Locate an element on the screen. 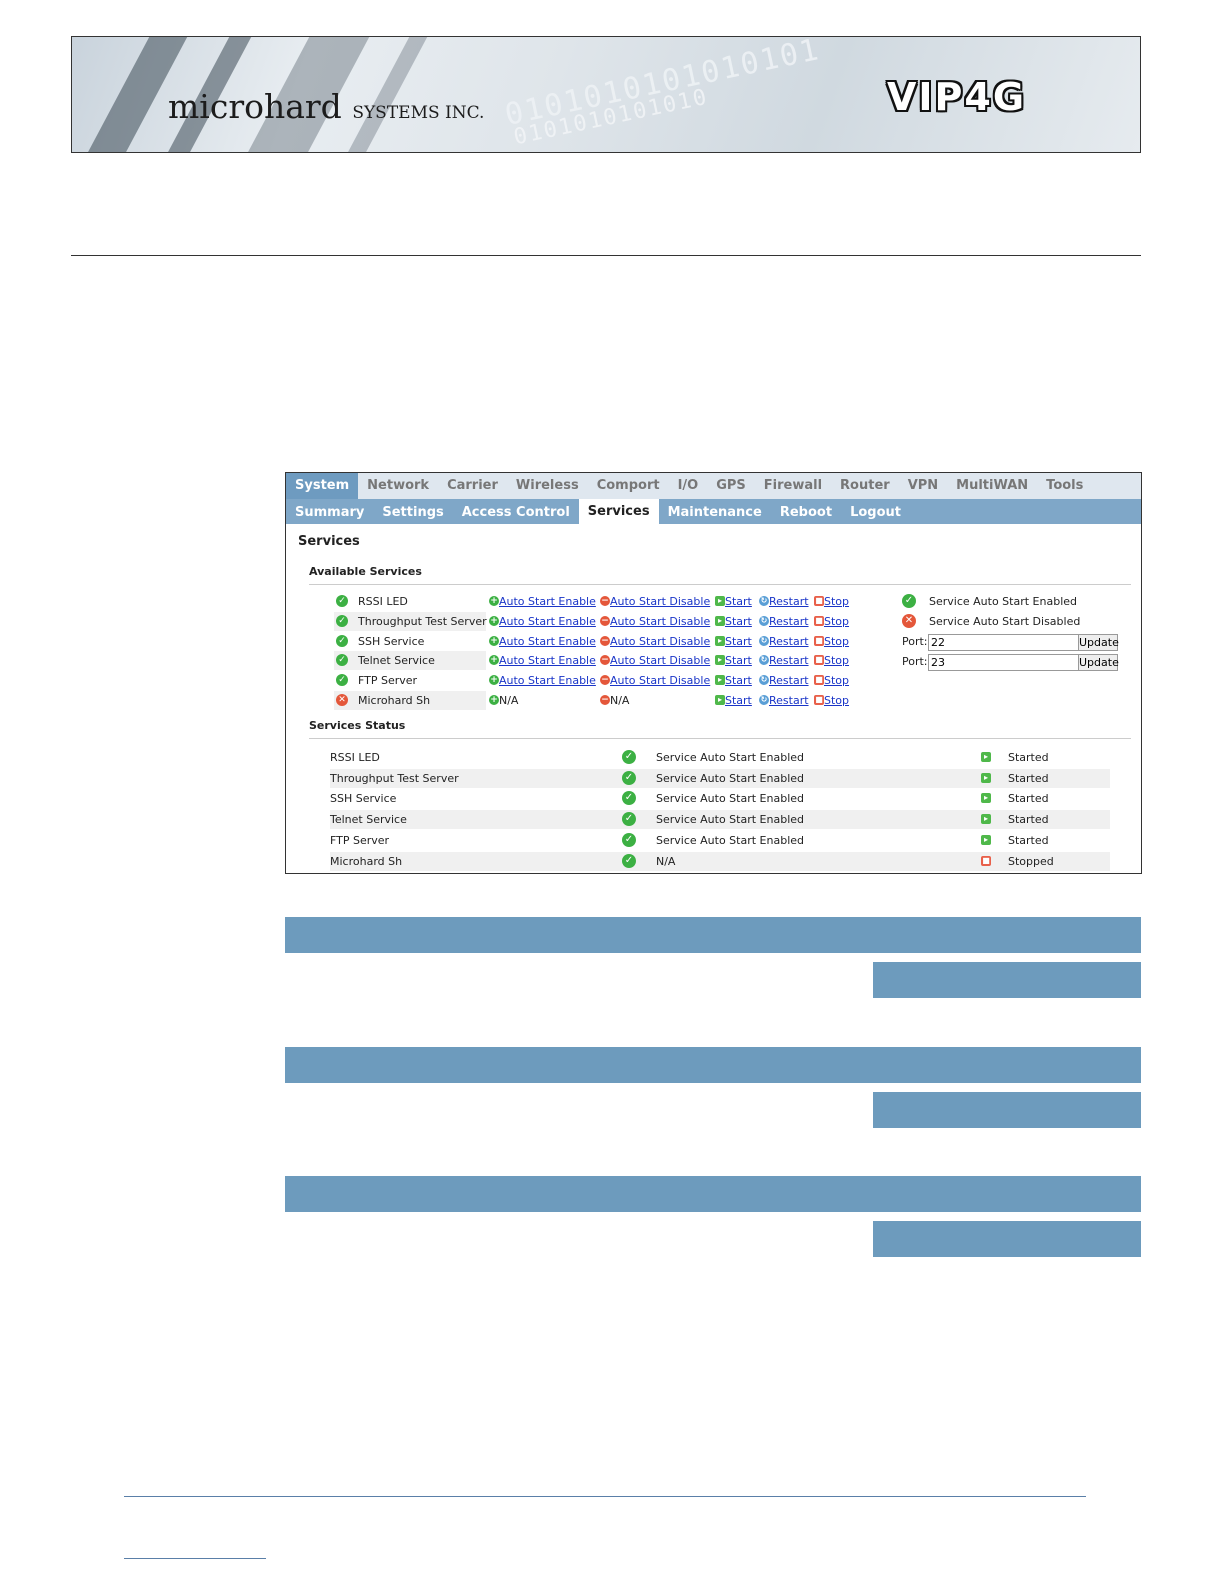  tab-tools: Tools is located at coordinates (1064, 486).